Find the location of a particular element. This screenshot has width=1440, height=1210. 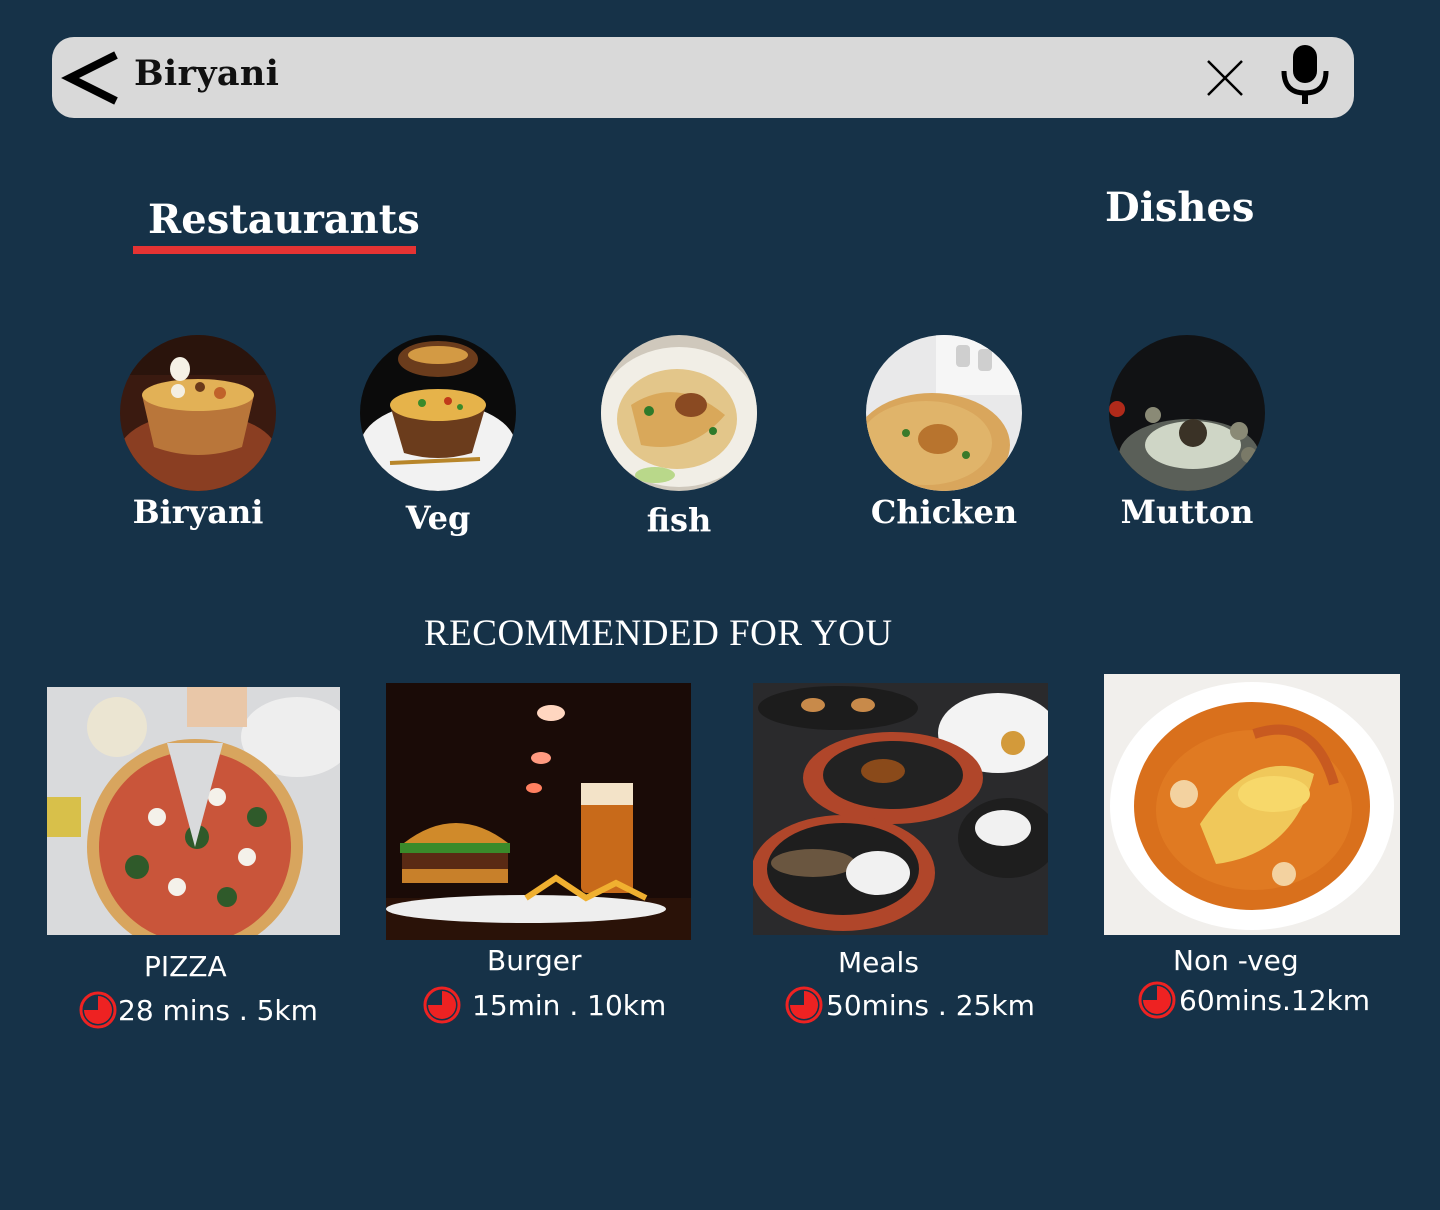

card-meta-text: 50mins . 25km is located at coordinates (930, 1005).